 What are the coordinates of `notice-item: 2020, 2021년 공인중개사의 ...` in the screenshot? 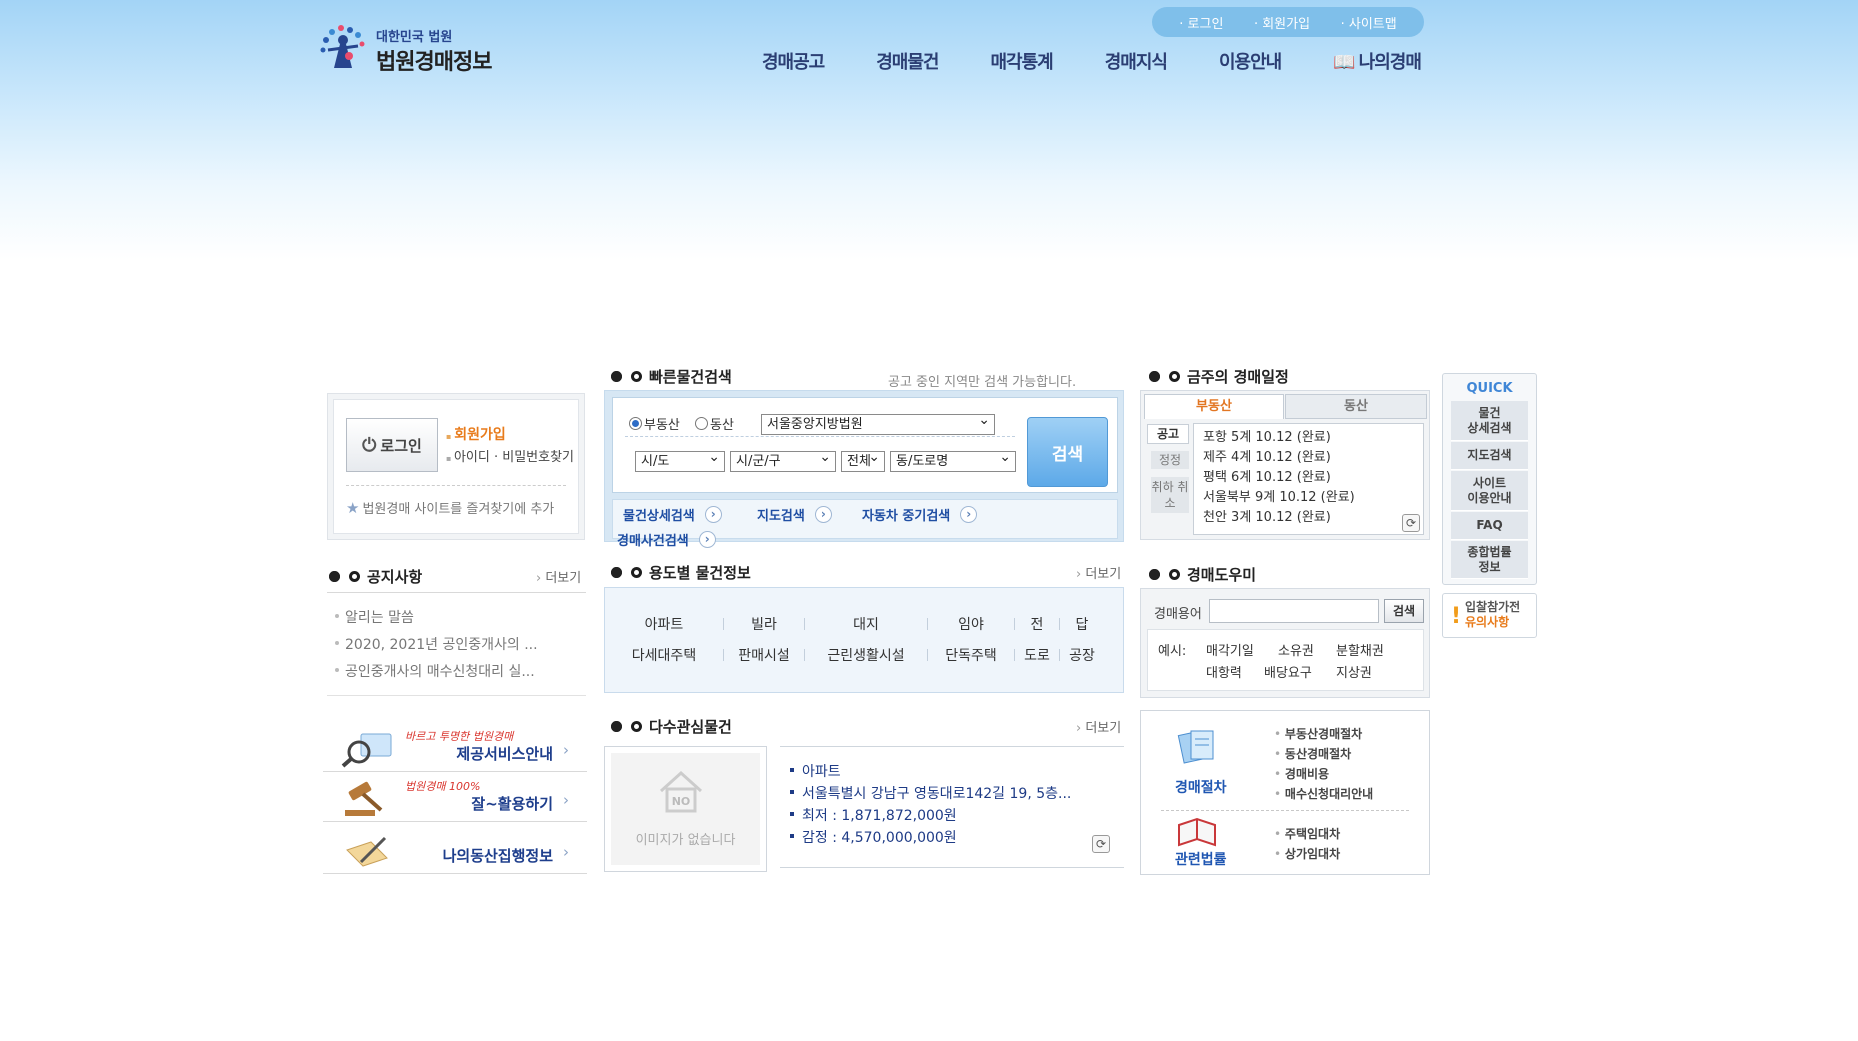 It's located at (456, 647).